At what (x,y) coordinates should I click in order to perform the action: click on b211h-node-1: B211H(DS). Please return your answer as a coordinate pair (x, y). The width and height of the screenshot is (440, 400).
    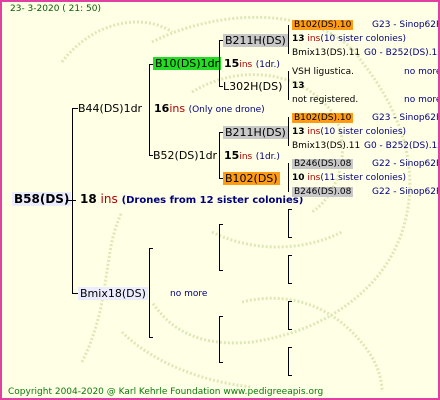
    Looking at the image, I should click on (255, 40).